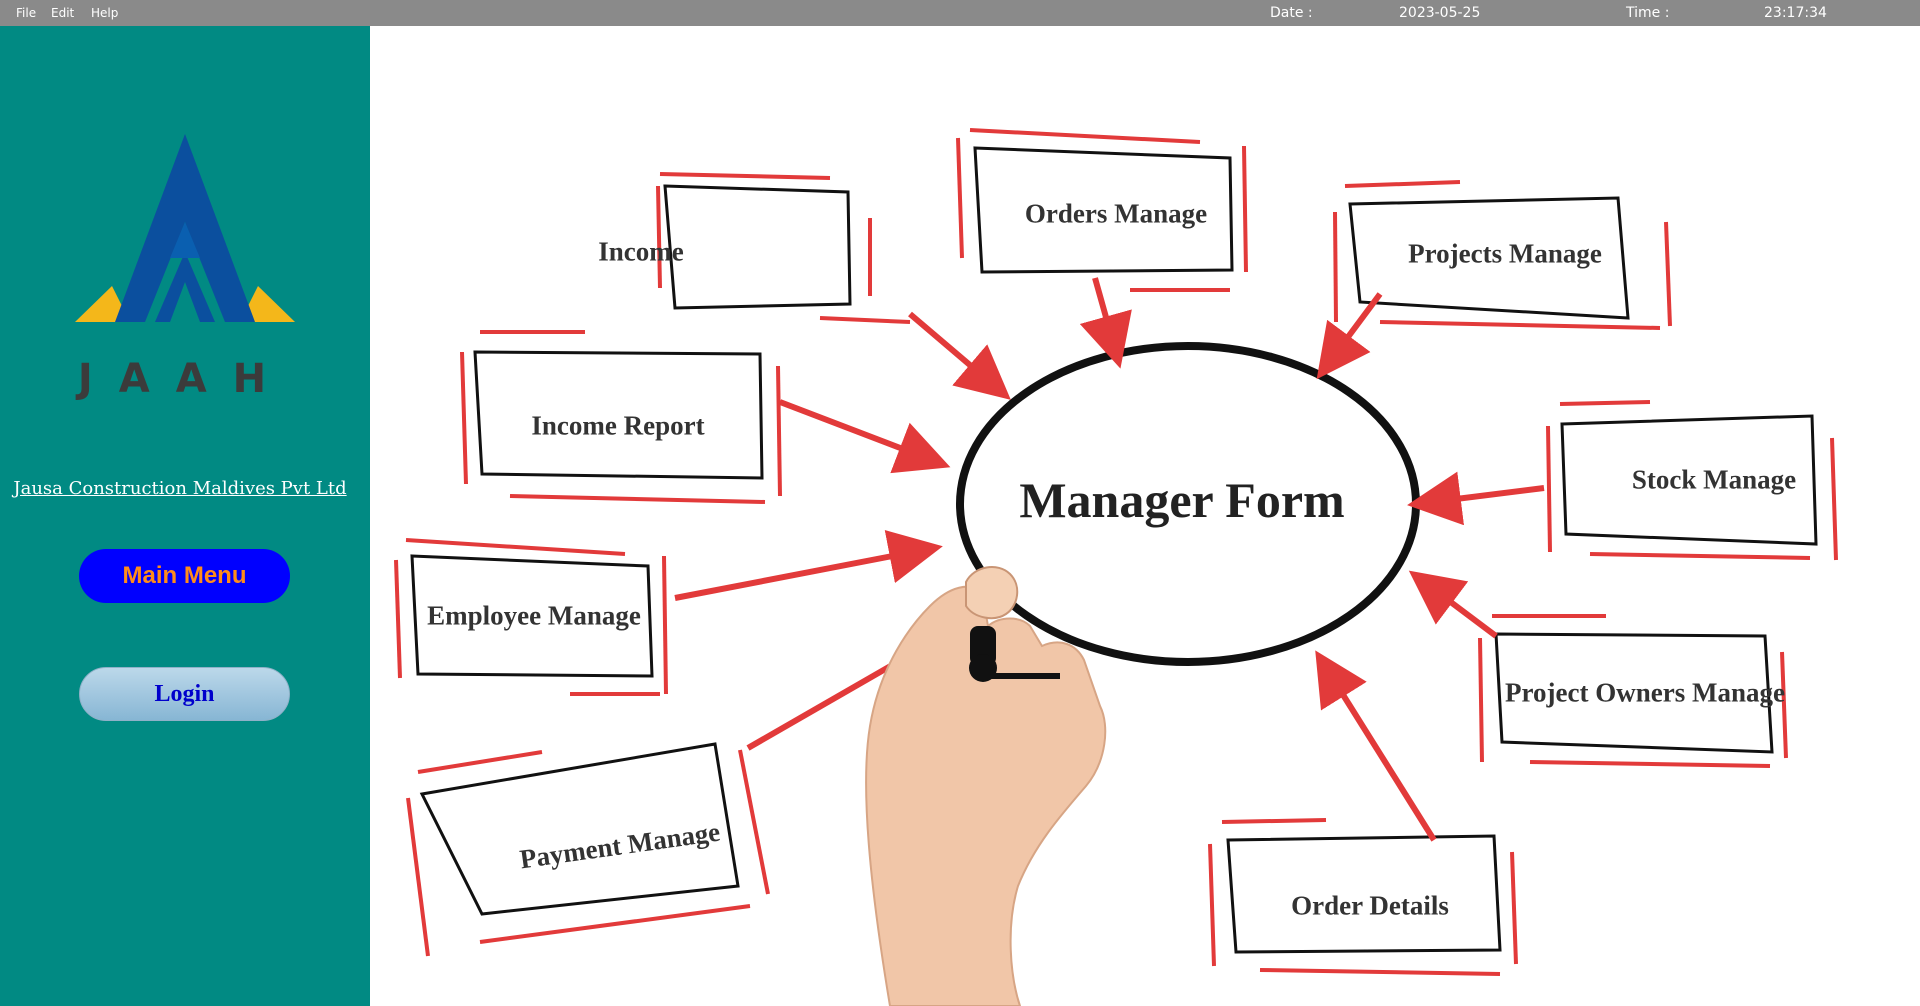 The height and width of the screenshot is (1006, 1920). Describe the element at coordinates (640, 252) in the screenshot. I see `node-income: Income` at that location.